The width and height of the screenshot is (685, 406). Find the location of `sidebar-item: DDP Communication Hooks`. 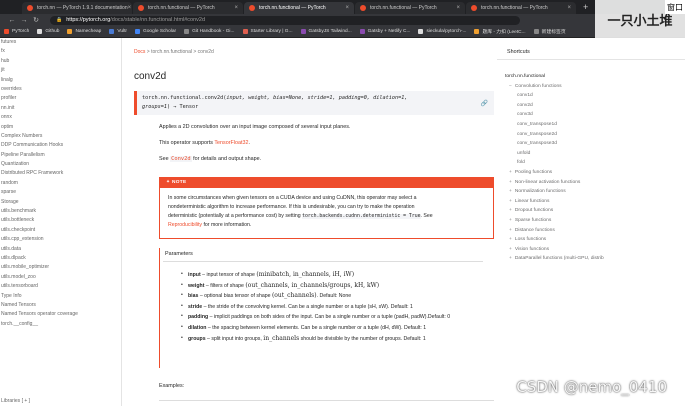

sidebar-item: DDP Communication Hooks is located at coordinates (60, 145).